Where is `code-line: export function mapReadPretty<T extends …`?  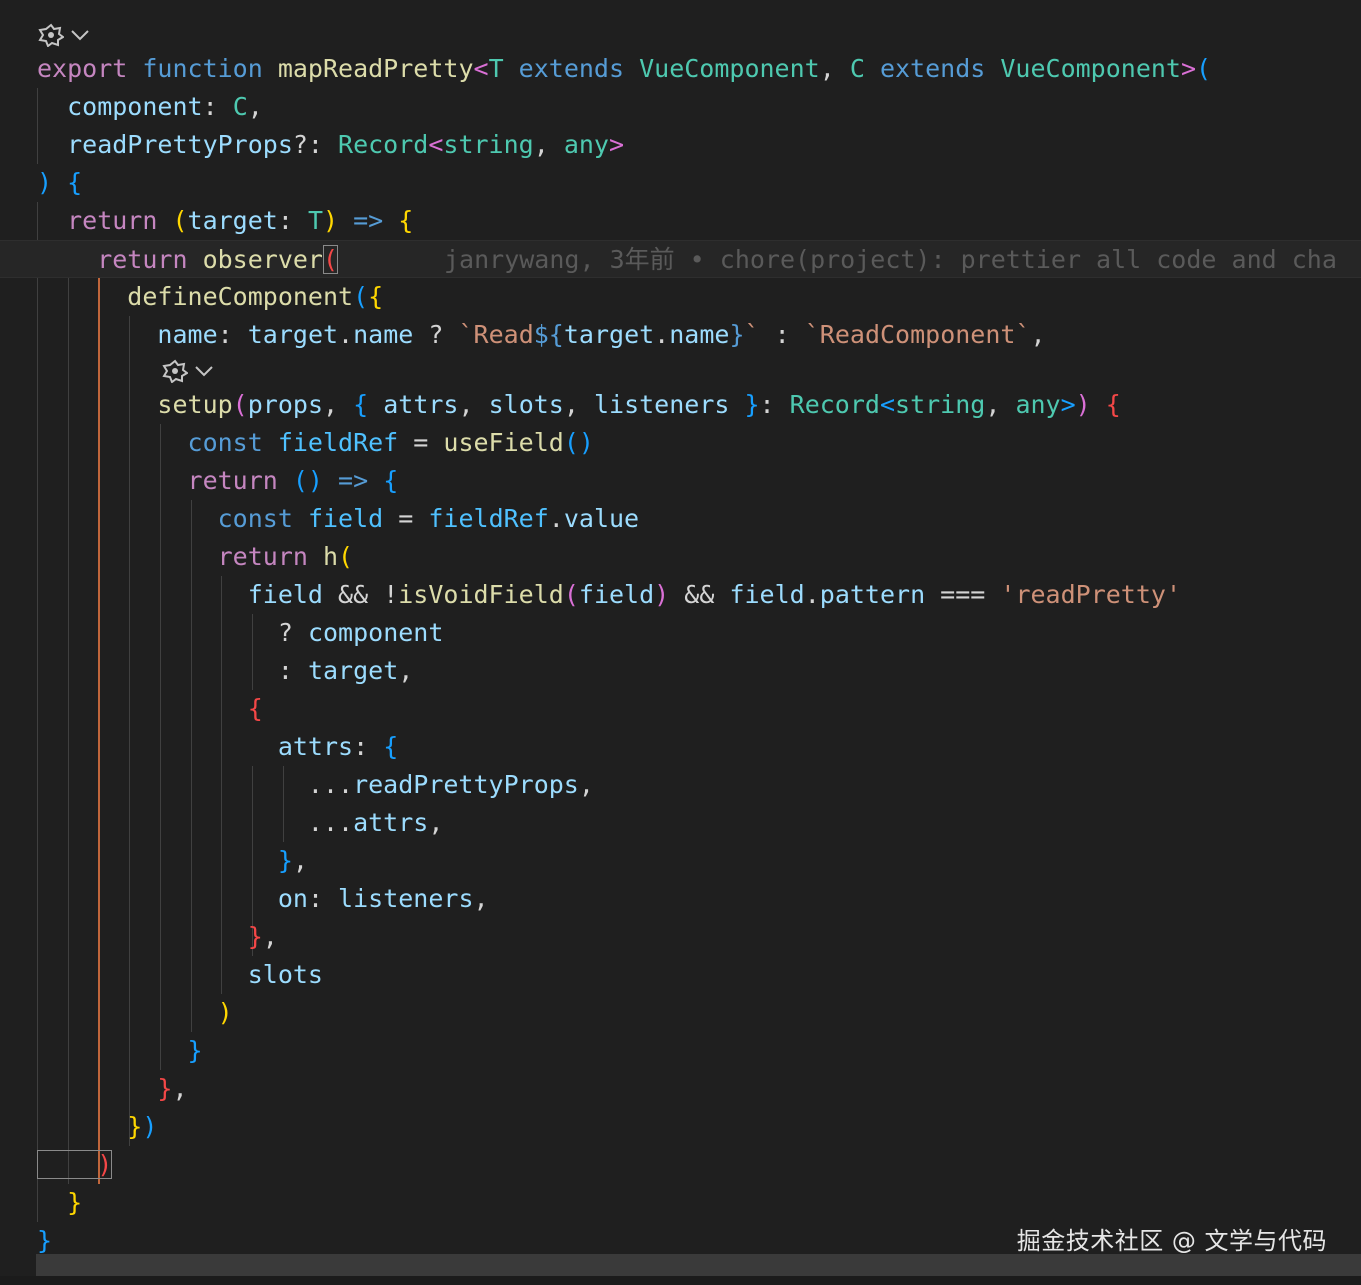 code-line: export function mapReadPretty<T extends … is located at coordinates (680, 69).